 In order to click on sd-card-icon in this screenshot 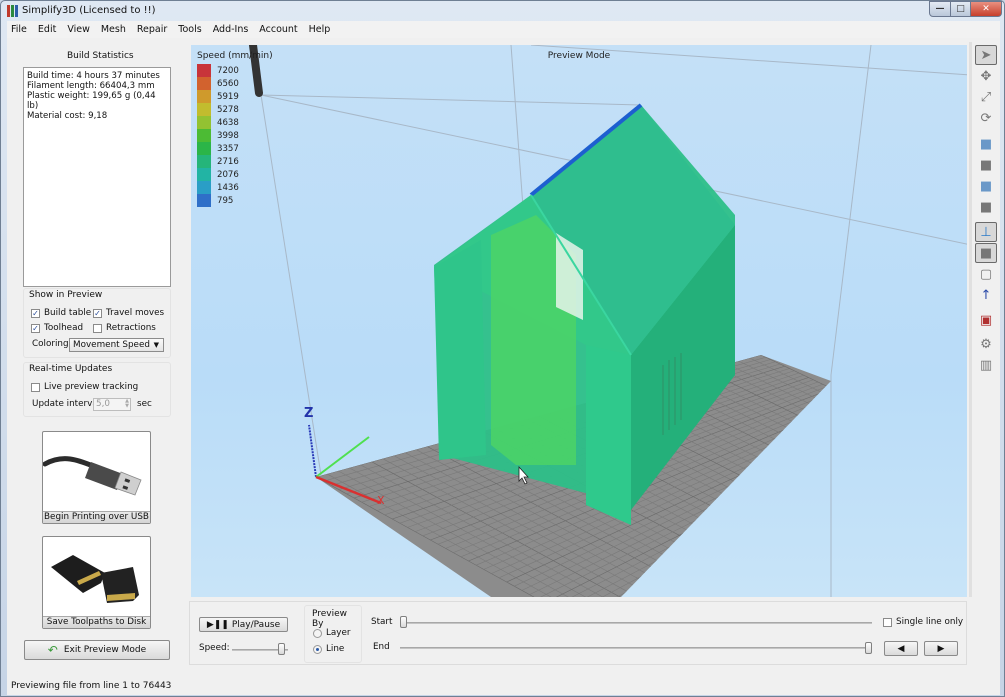, I will do `click(95, 579)`.